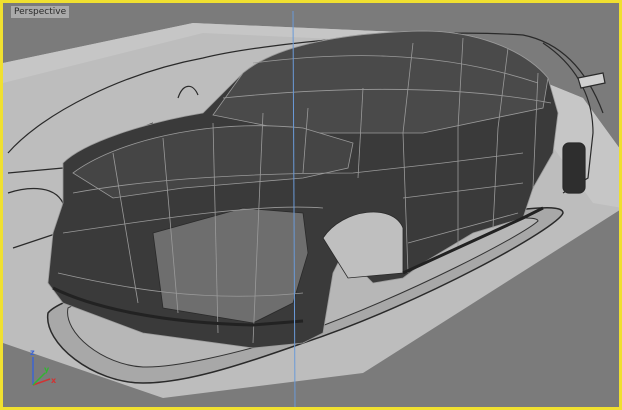 The image size is (622, 410). Describe the element at coordinates (54, 380) in the screenshot. I see `gizmo-x-label: x` at that location.